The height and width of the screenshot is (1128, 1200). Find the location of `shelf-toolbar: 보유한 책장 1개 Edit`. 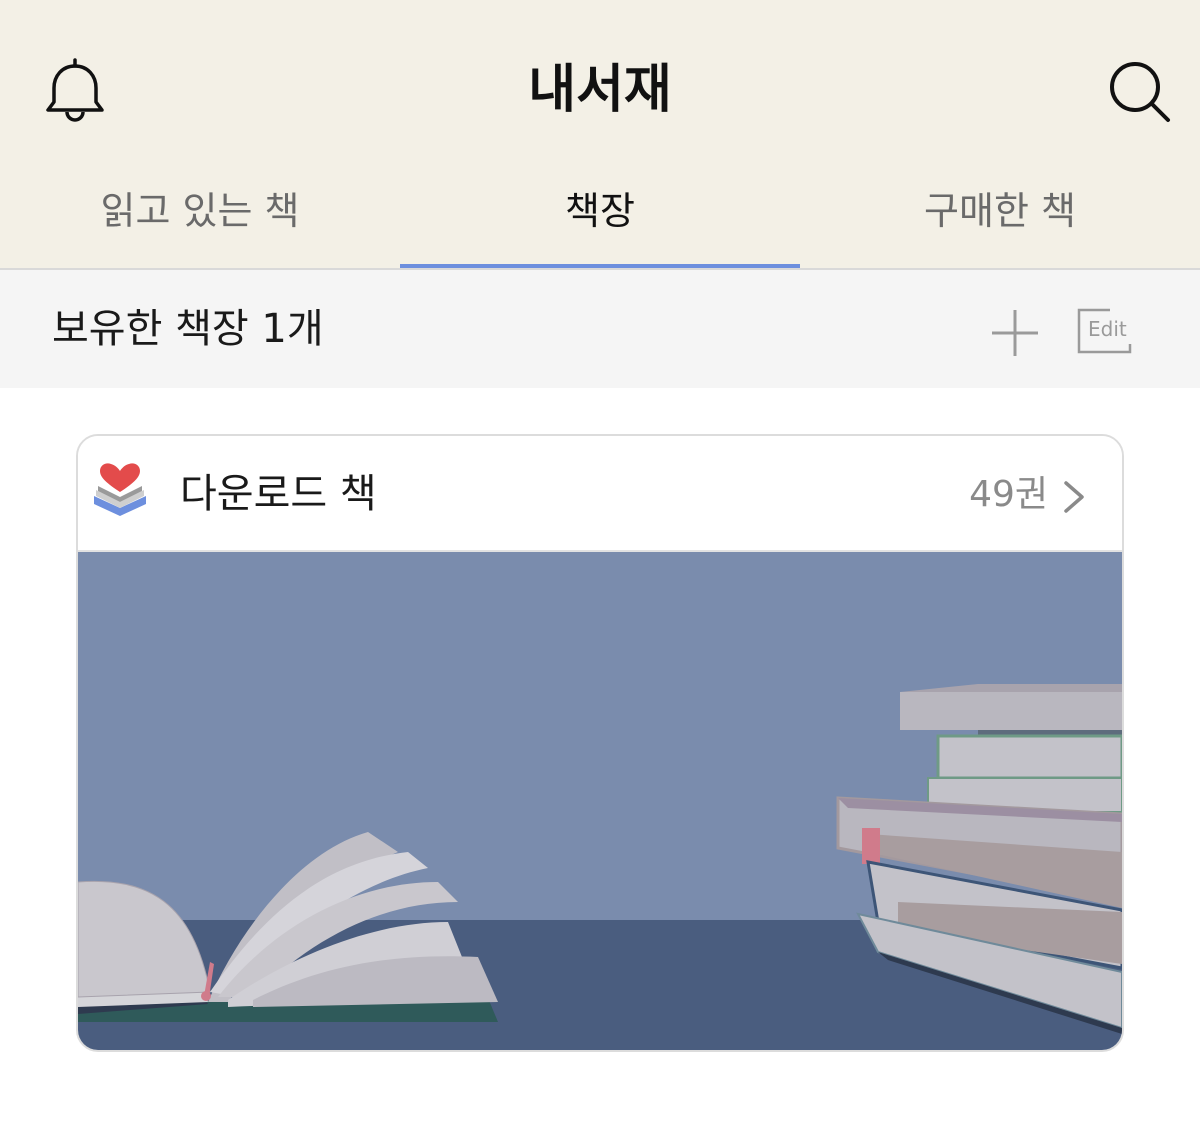

shelf-toolbar: 보유한 책장 1개 Edit is located at coordinates (600, 329).